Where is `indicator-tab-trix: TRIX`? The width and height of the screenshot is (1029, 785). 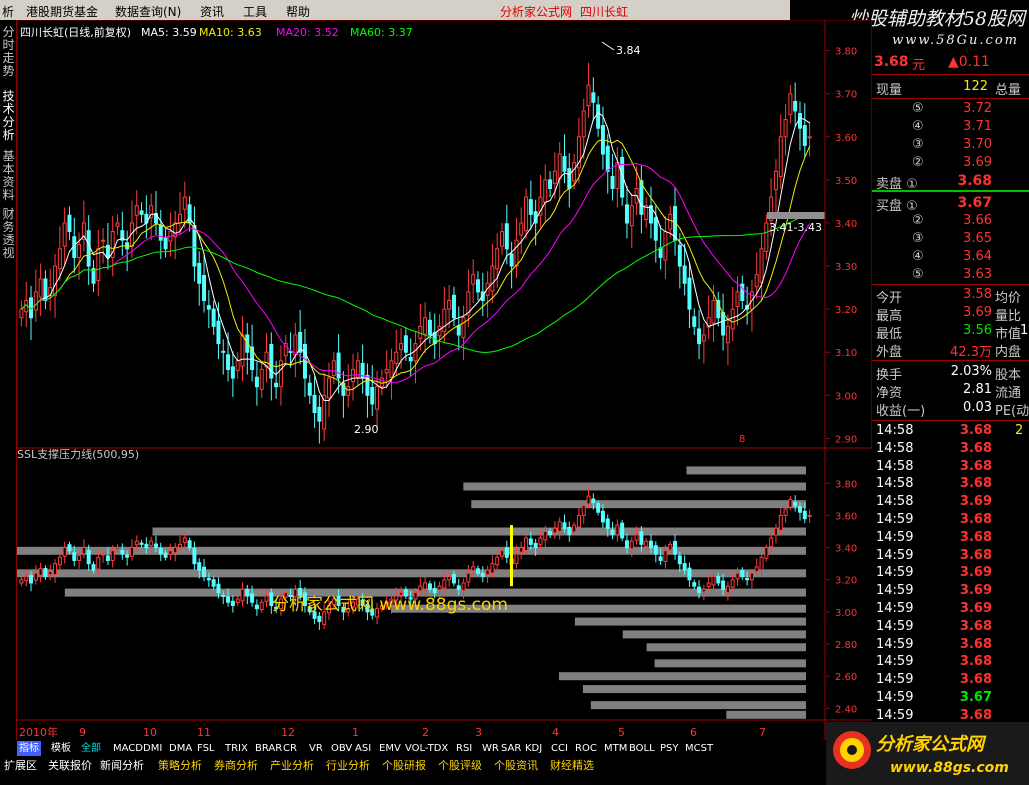
indicator-tab-trix: TRIX is located at coordinates (236, 748).